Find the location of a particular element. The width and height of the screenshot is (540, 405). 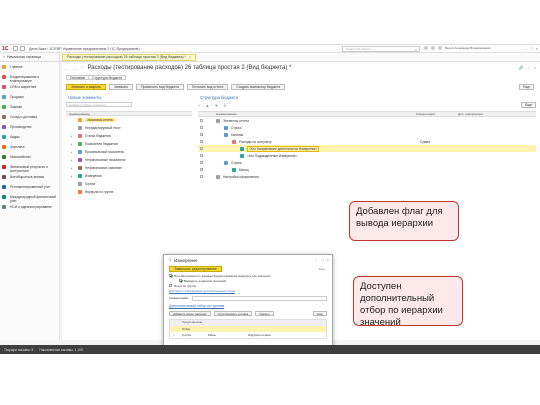

tab-budget-structure: Структура бюджета is located at coordinates (107, 77).